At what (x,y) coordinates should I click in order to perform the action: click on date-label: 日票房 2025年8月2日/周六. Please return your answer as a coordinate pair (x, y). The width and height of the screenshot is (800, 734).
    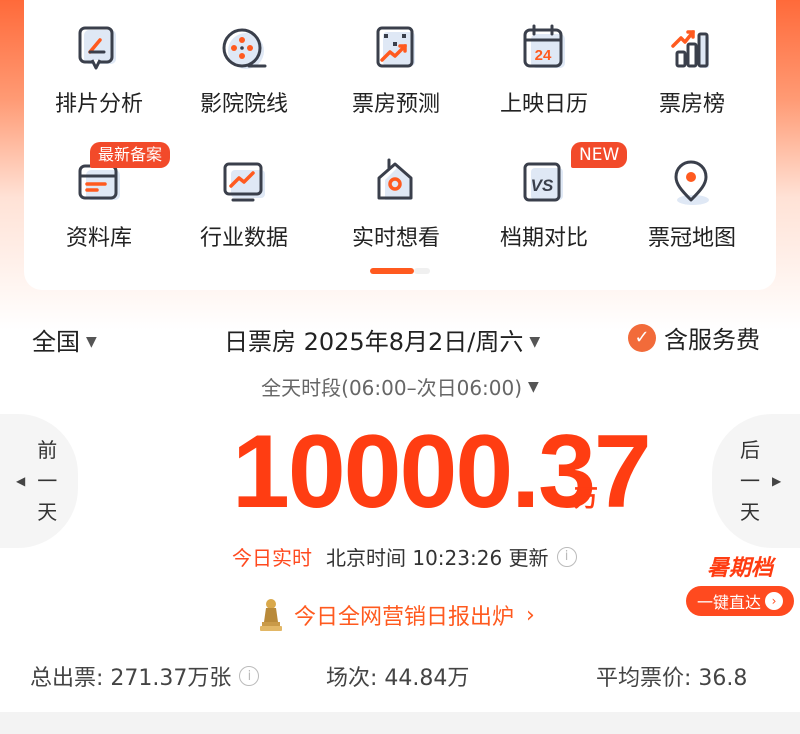
    Looking at the image, I should click on (374, 342).